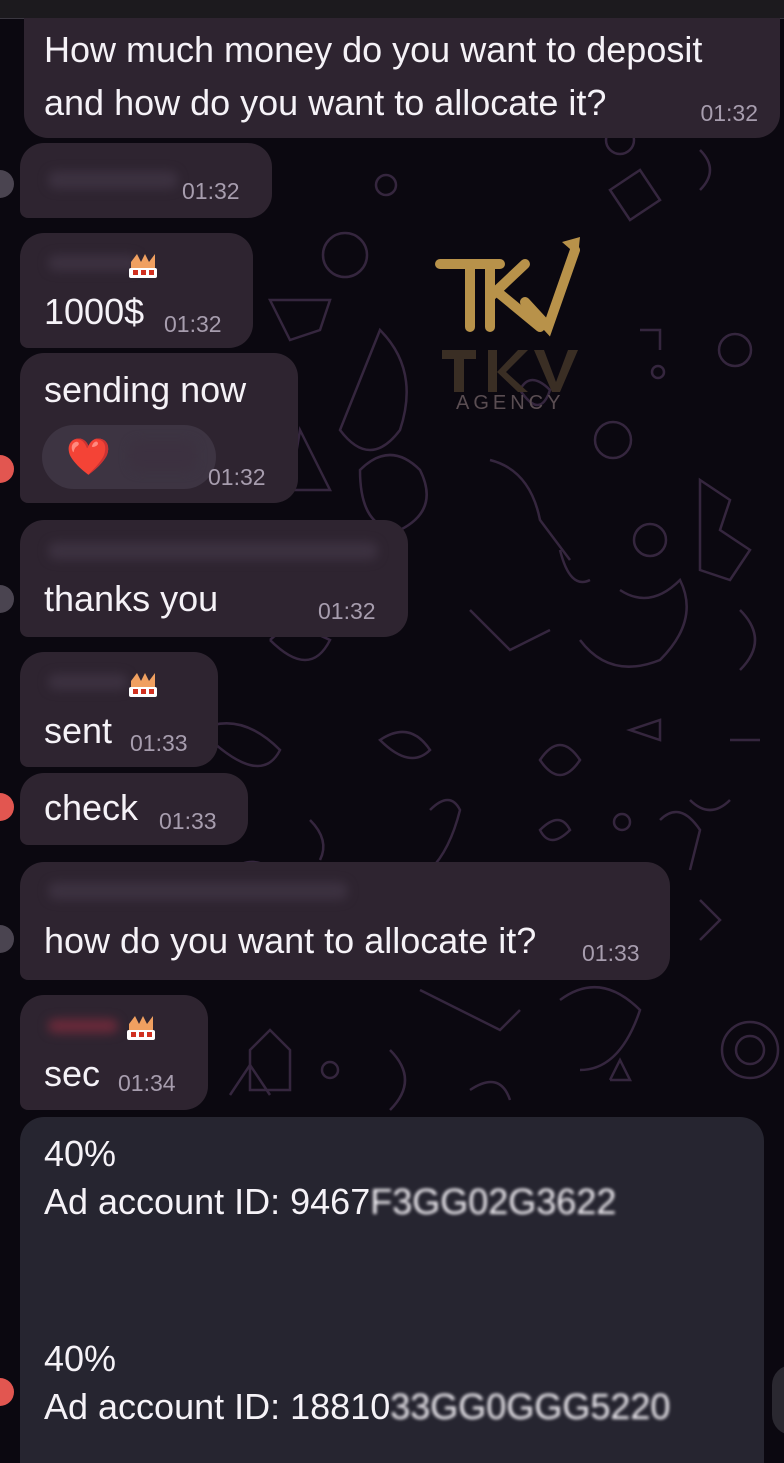 The image size is (784, 1463). What do you see at coordinates (78, 730) in the screenshot?
I see `message-text: sent` at bounding box center [78, 730].